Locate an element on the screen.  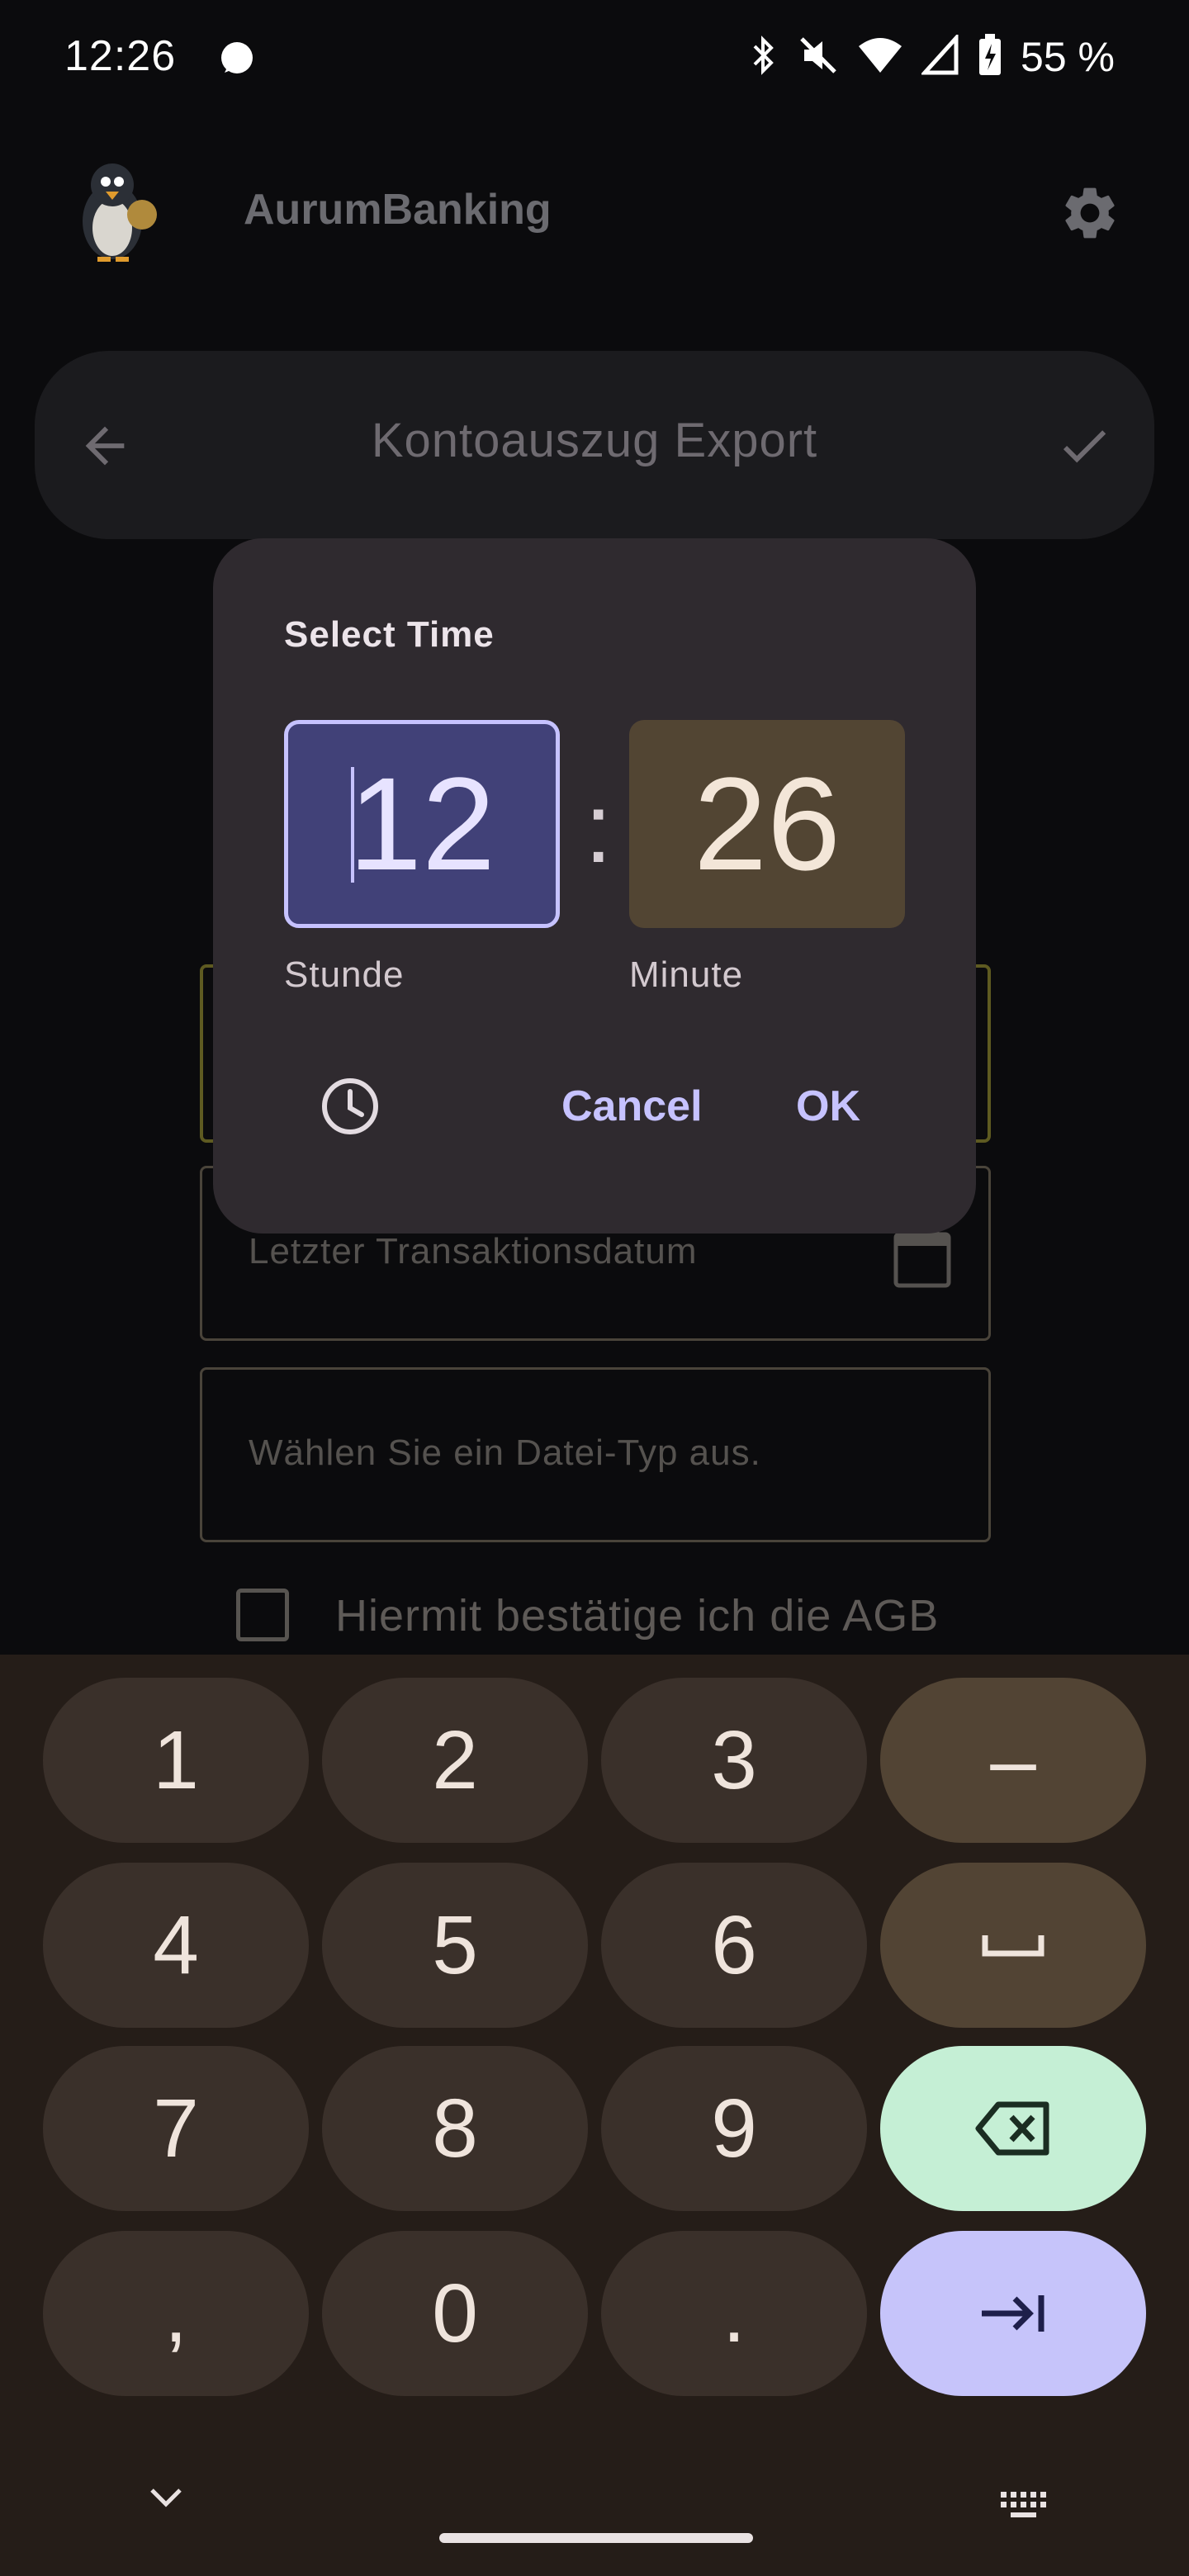
hour-label: Stunde is located at coordinates (344, 974).